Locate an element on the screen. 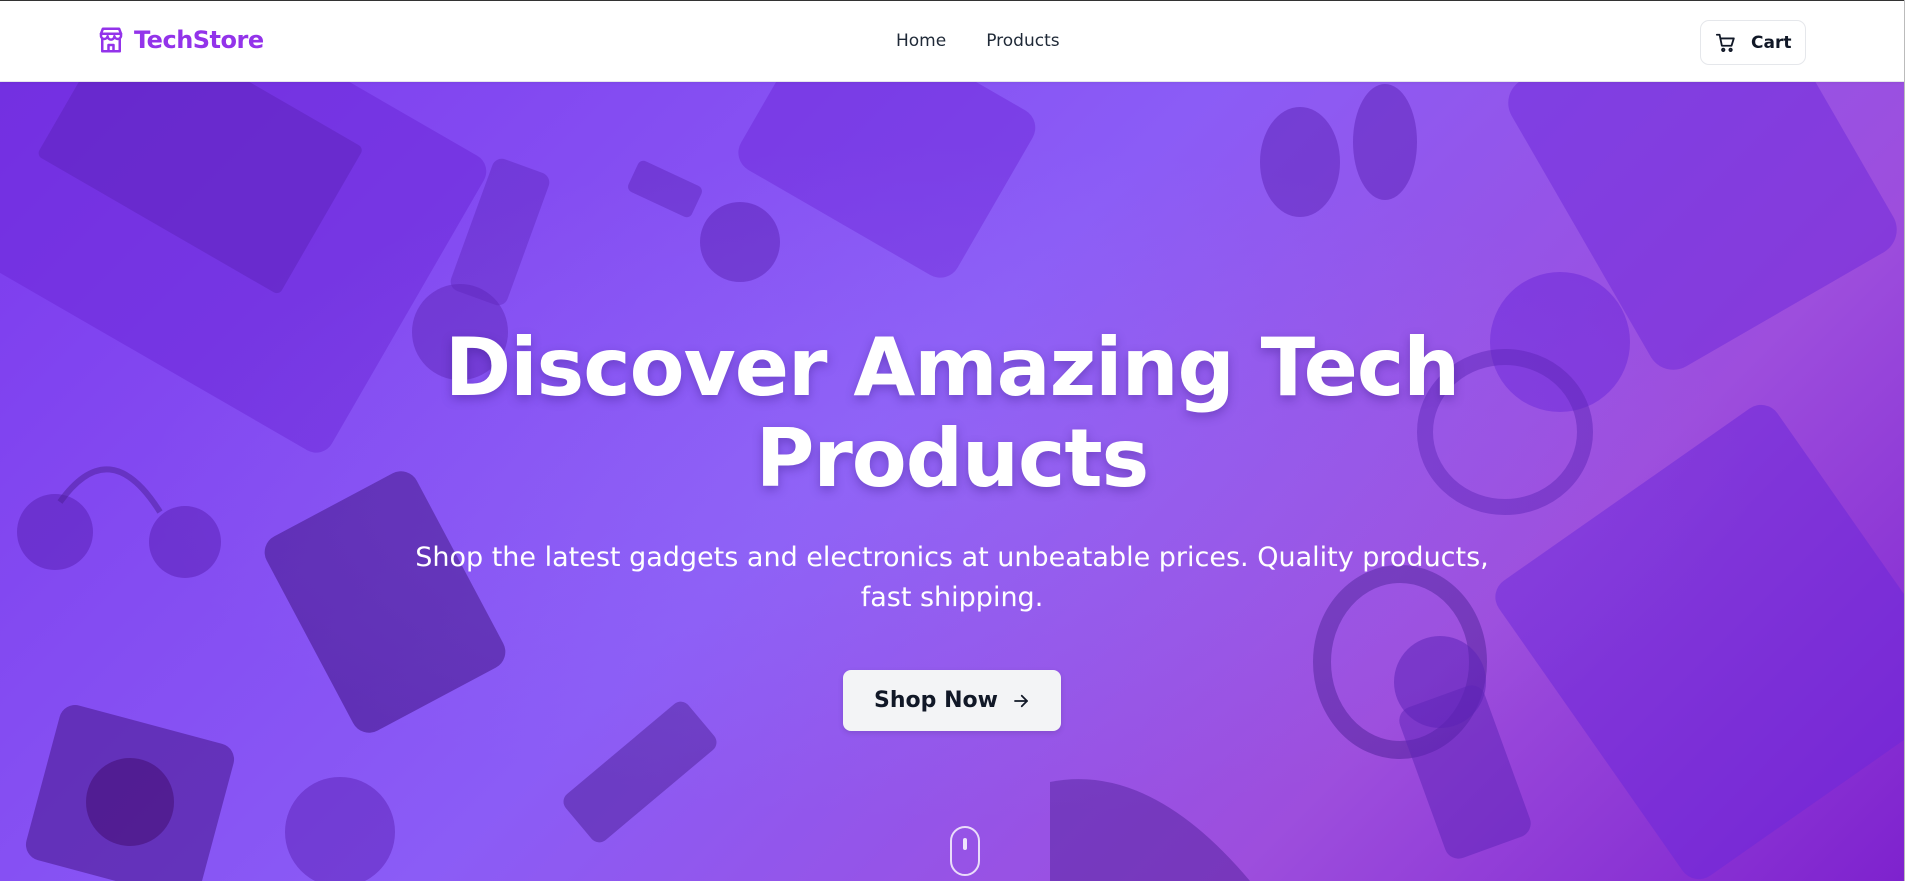 The width and height of the screenshot is (1905, 881). nav-link-products: Products is located at coordinates (1022, 41).